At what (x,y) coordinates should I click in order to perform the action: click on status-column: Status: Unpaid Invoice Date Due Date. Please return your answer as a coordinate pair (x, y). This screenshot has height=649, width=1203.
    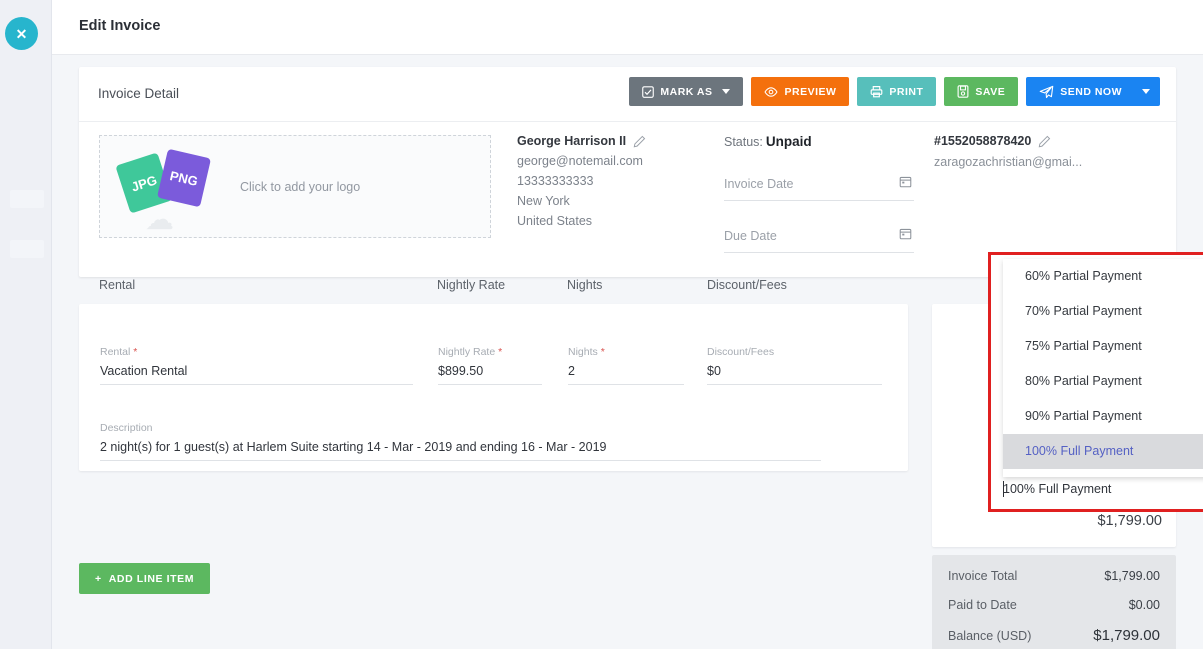
    Looking at the image, I should click on (819, 193).